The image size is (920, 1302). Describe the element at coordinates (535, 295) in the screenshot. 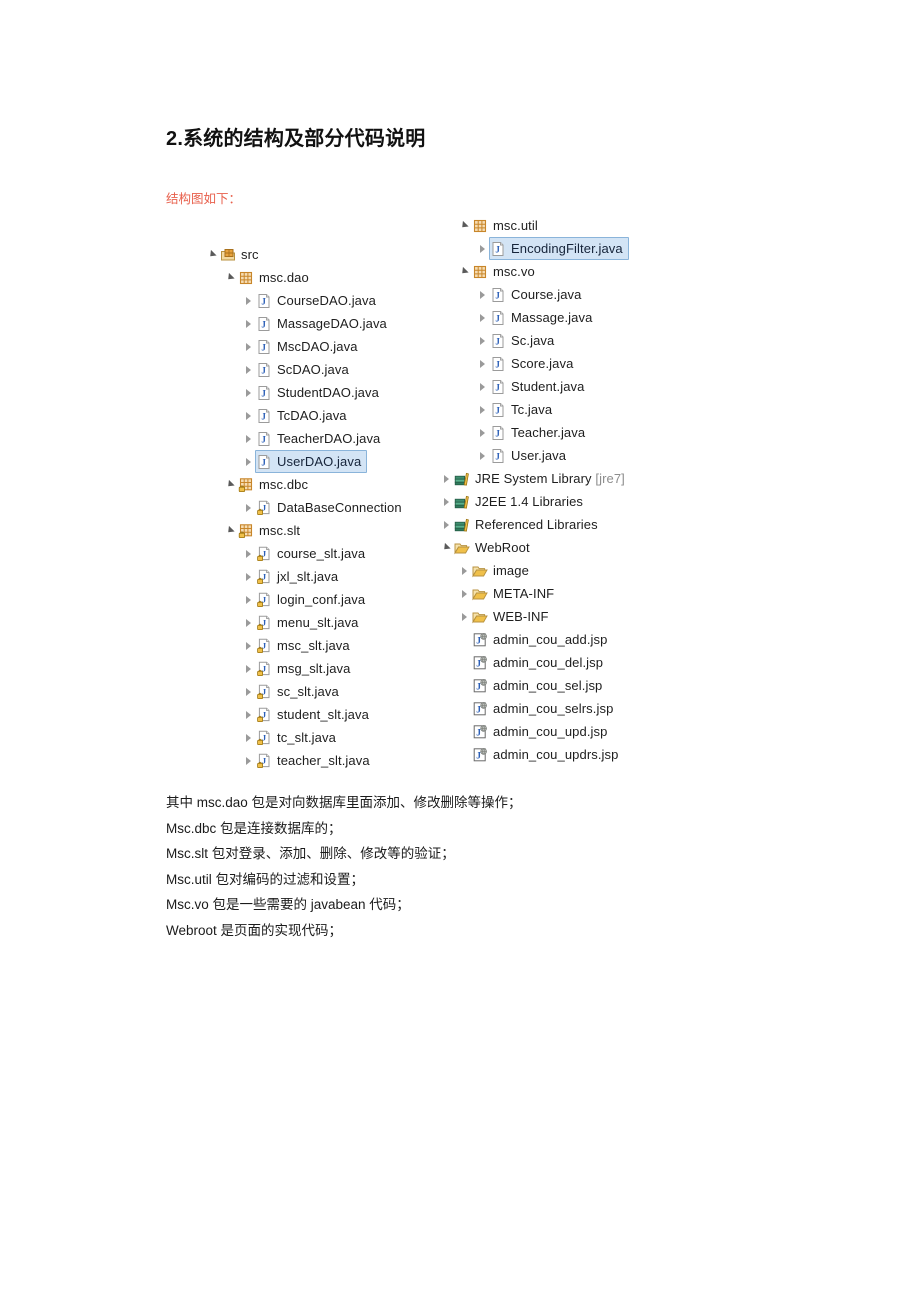

I see `tree-row-body: J Course.java` at that location.